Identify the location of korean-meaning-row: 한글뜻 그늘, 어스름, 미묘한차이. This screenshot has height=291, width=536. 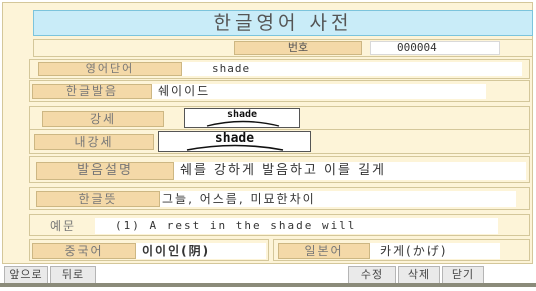
(279, 198).